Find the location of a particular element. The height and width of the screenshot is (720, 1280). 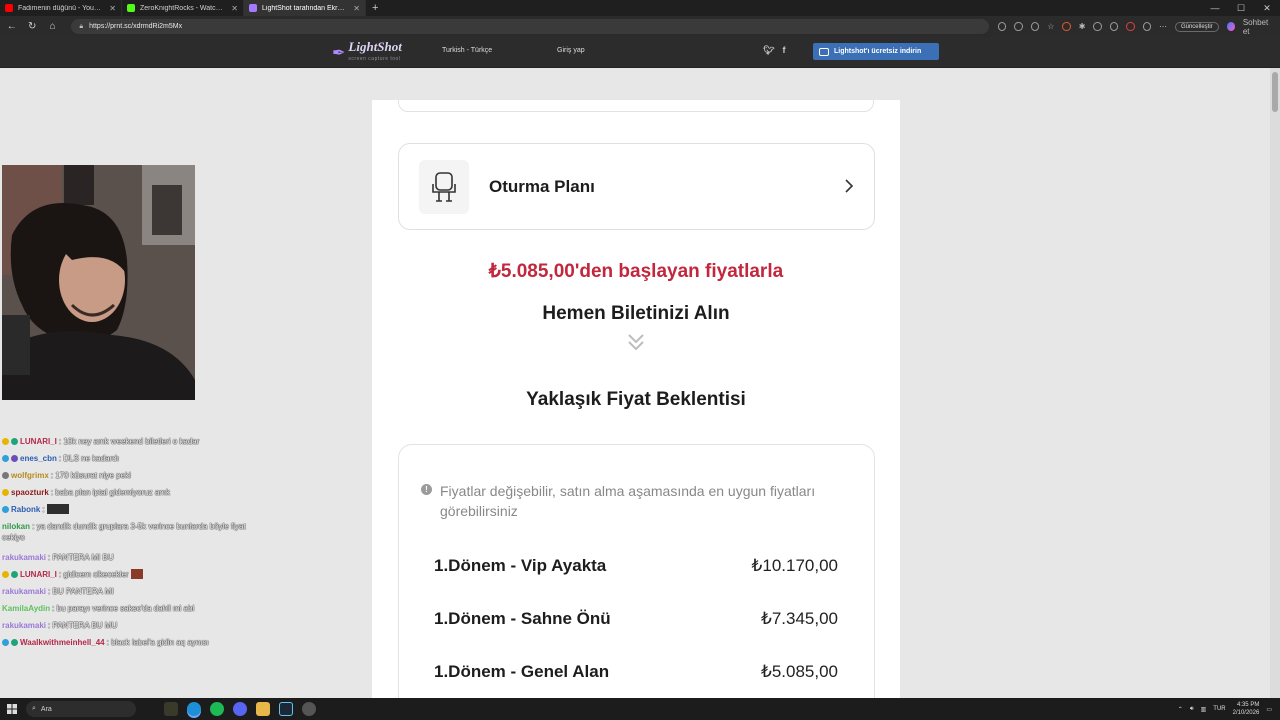

page-scrollbar is located at coordinates (1275, 383).